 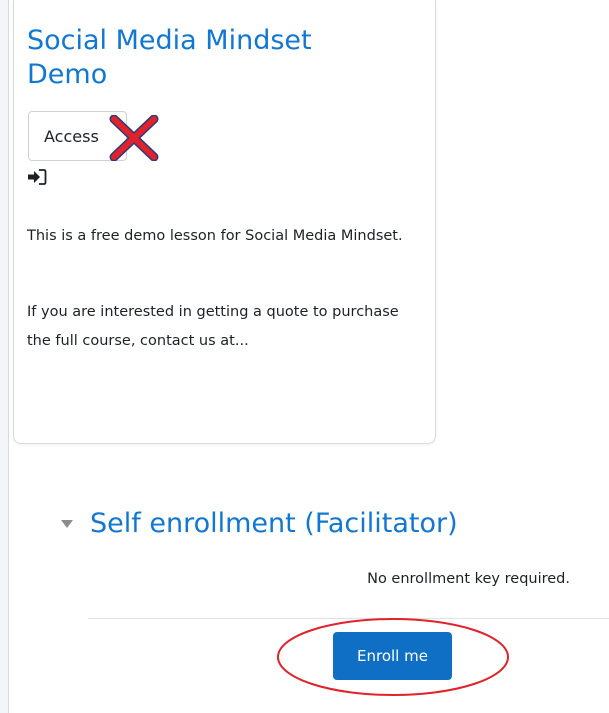 I want to click on divider, so click(x=348, y=618).